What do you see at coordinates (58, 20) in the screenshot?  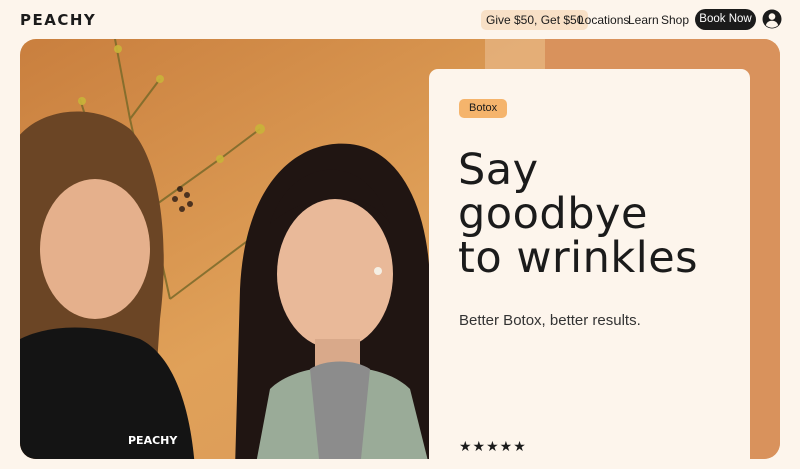 I see `peachy-logo: PEACHY` at bounding box center [58, 20].